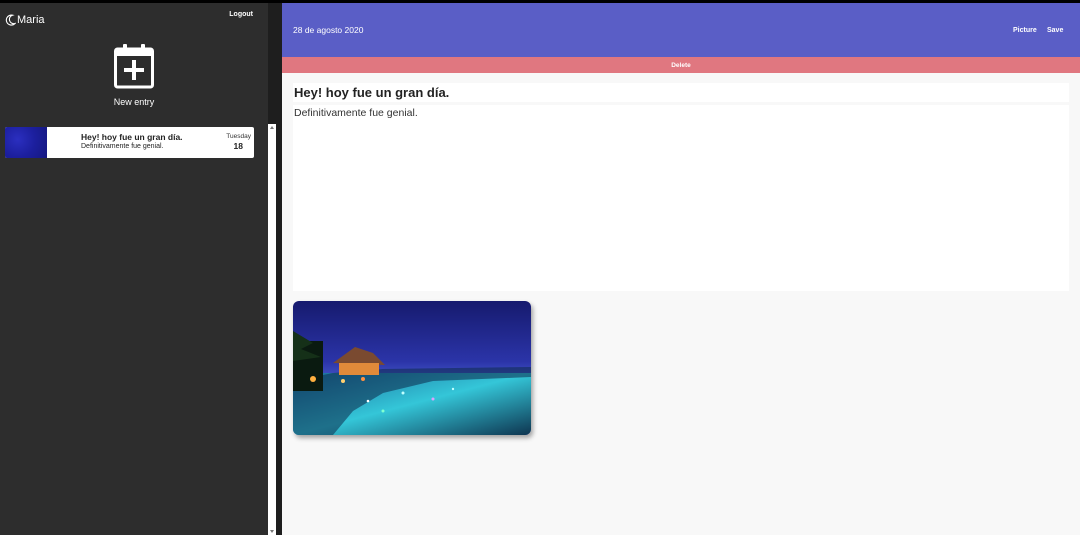 This screenshot has width=1080, height=535. I want to click on entry-thumbnail, so click(26, 142).